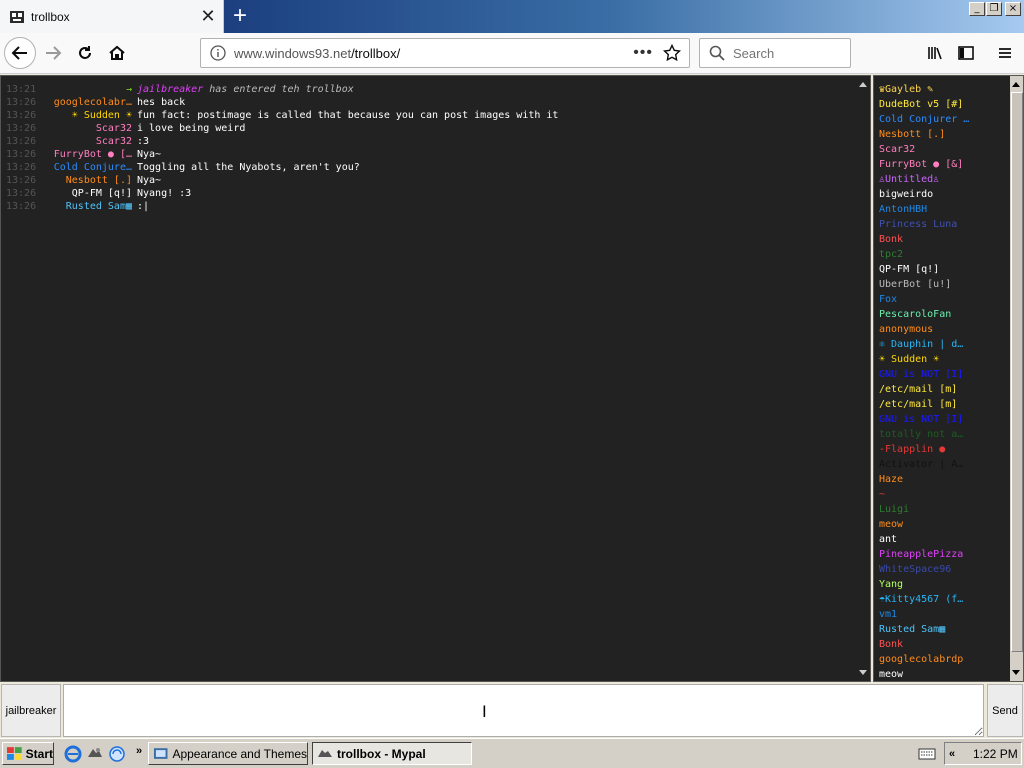 The width and height of the screenshot is (1024, 768). What do you see at coordinates (89, 115) in the screenshot?
I see `message-nick: ☀ Sudden ☀` at bounding box center [89, 115].